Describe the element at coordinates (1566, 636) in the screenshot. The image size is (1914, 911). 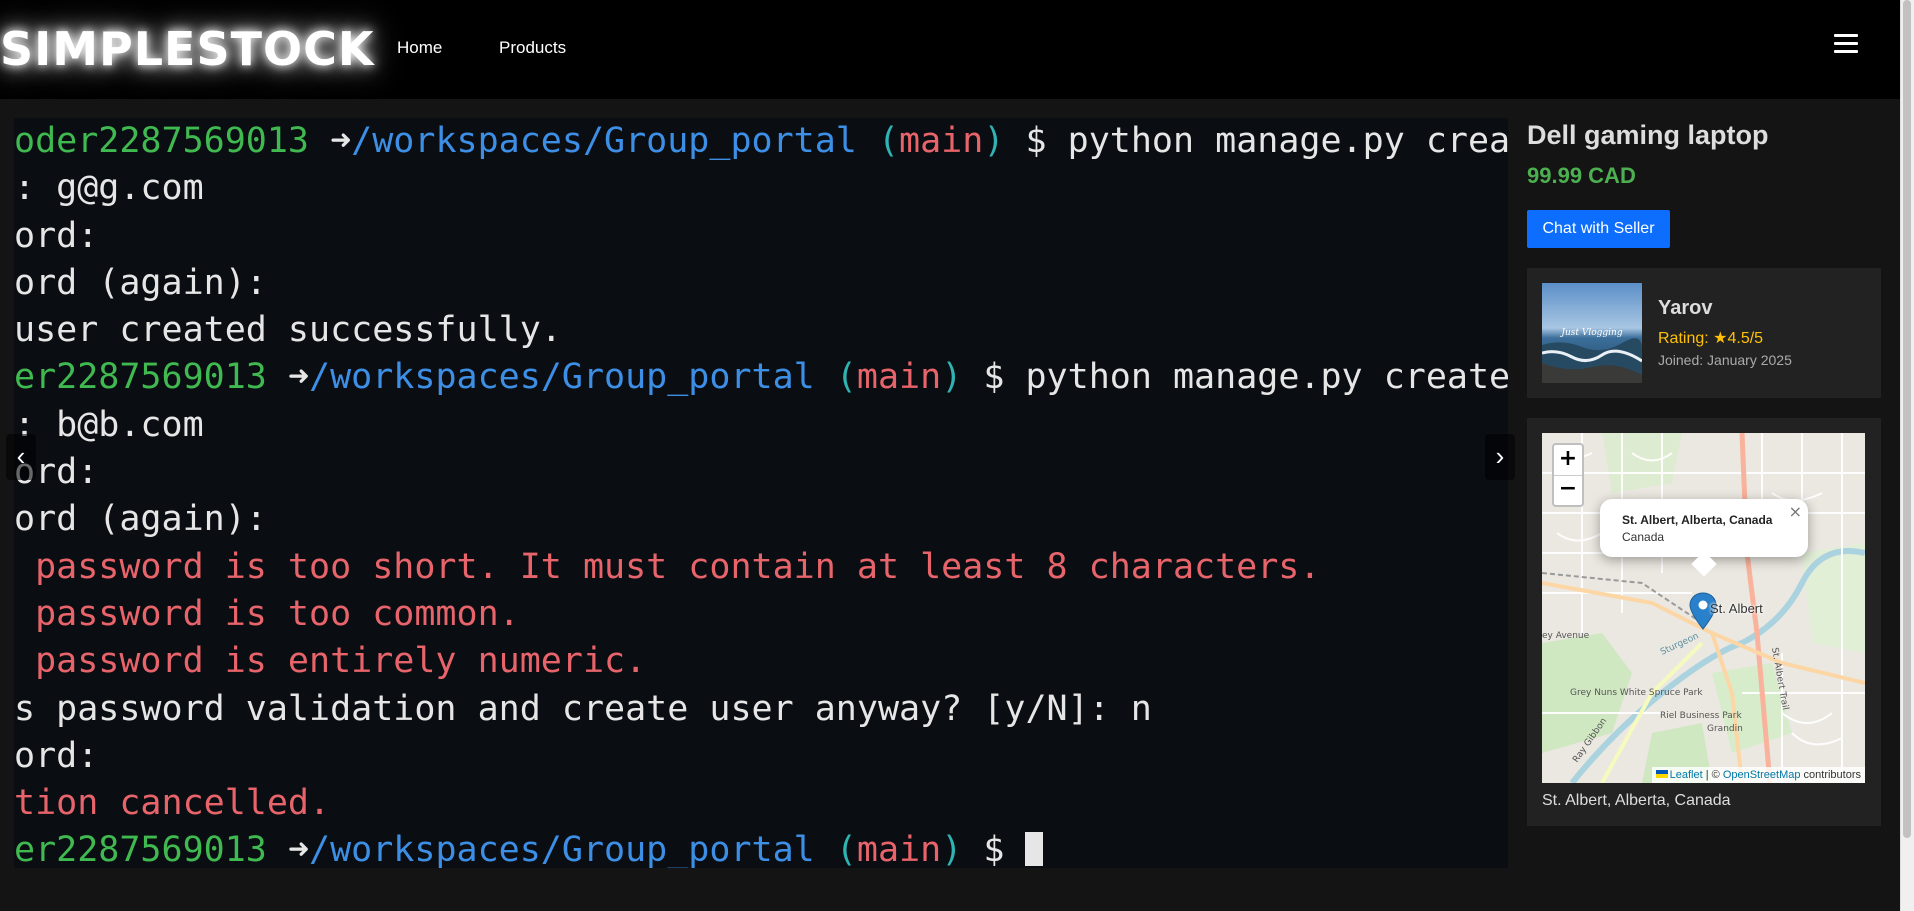
I see `map-street-label: ey Avenue` at that location.